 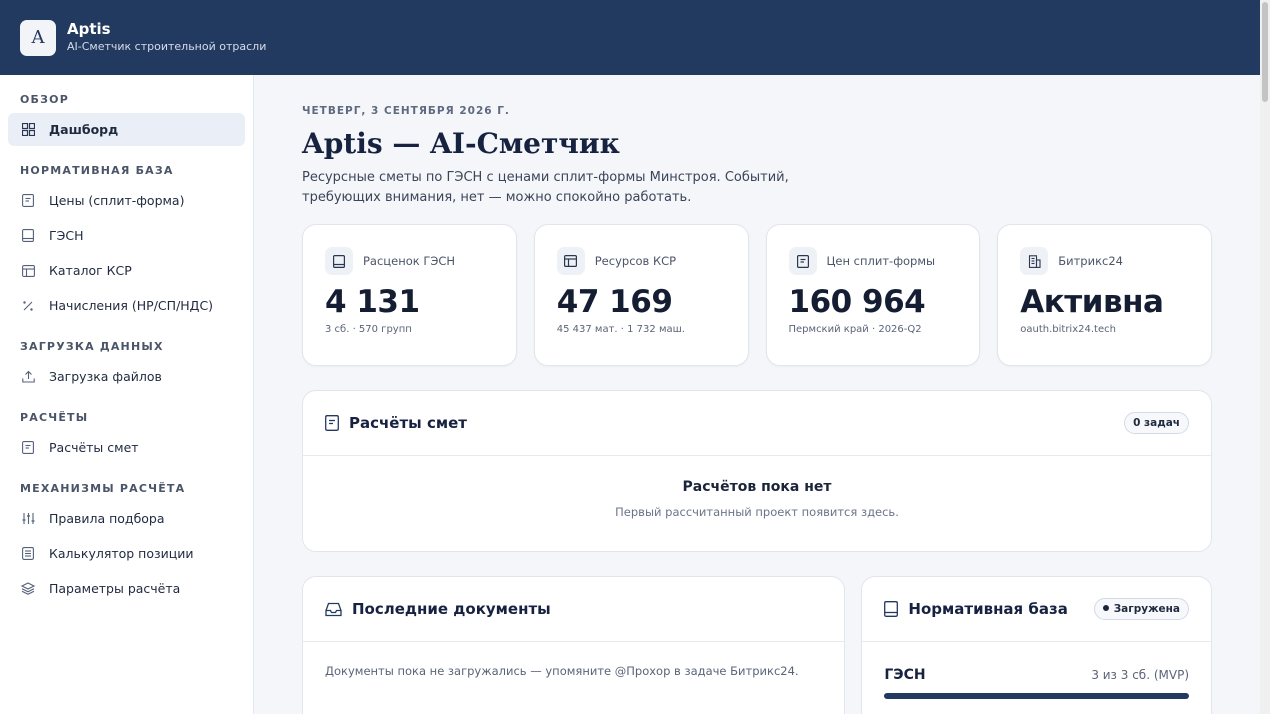 I want to click on section-mechanisms: МЕХАНИЗМЫ РАСЧЁТА, so click(x=103, y=488).